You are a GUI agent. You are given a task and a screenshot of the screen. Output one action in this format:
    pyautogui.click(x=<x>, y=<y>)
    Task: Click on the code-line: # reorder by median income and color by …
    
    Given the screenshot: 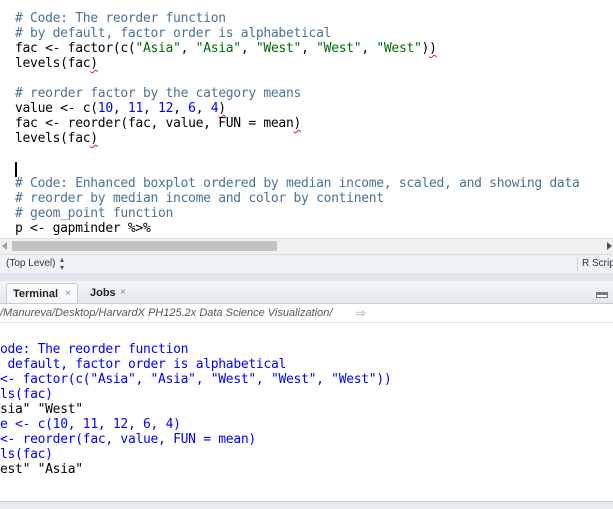 What is the action you would take?
    pyautogui.click(x=199, y=198)
    